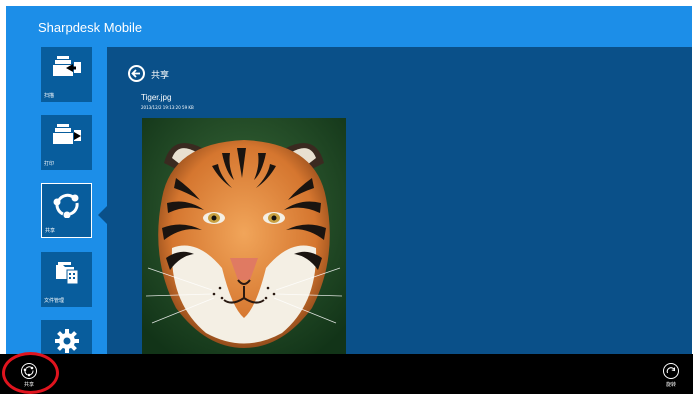 The width and height of the screenshot is (693, 394). I want to click on selection-pointer, so click(102, 215).